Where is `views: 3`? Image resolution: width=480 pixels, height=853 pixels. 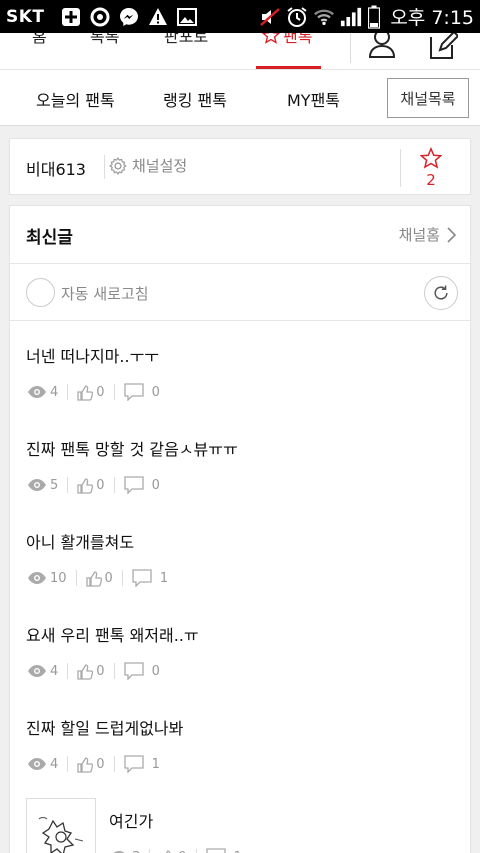
views: 3 is located at coordinates (124, 851).